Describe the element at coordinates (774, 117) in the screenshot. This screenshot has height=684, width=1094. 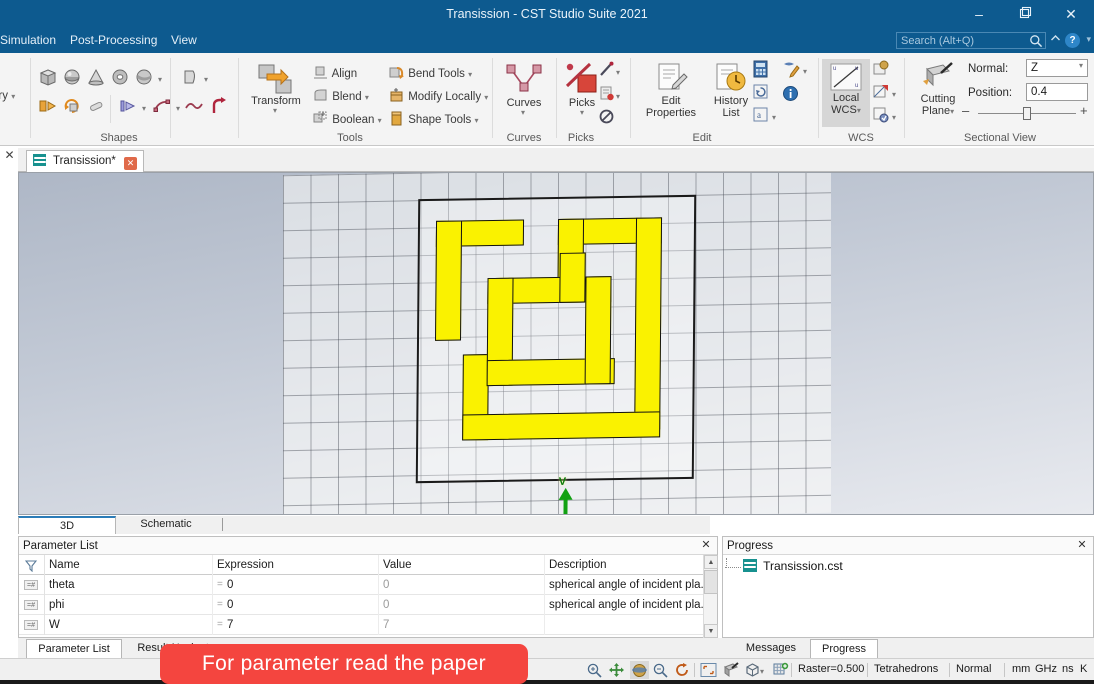
I see `macro-caret: ▾` at that location.